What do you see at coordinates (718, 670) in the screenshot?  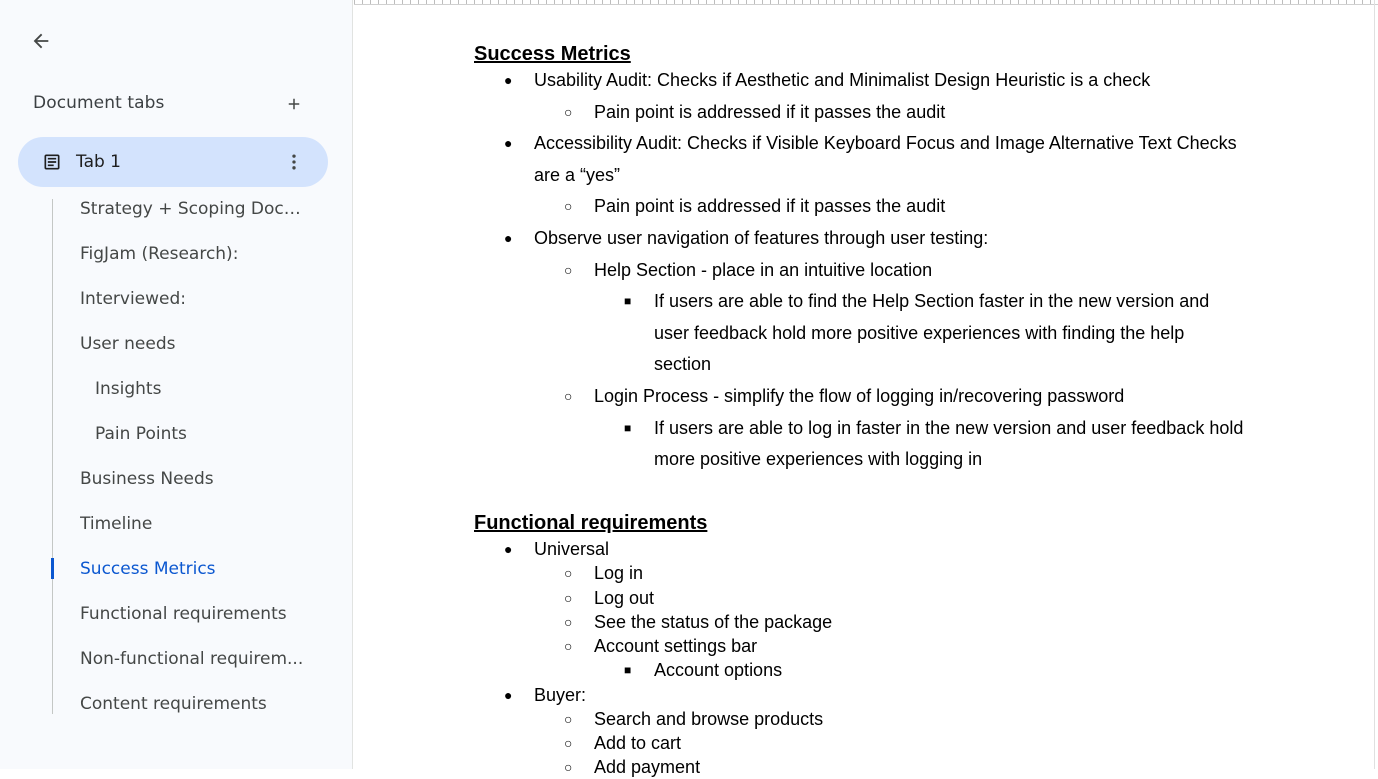 I see `list-item-account-options: Account options` at bounding box center [718, 670].